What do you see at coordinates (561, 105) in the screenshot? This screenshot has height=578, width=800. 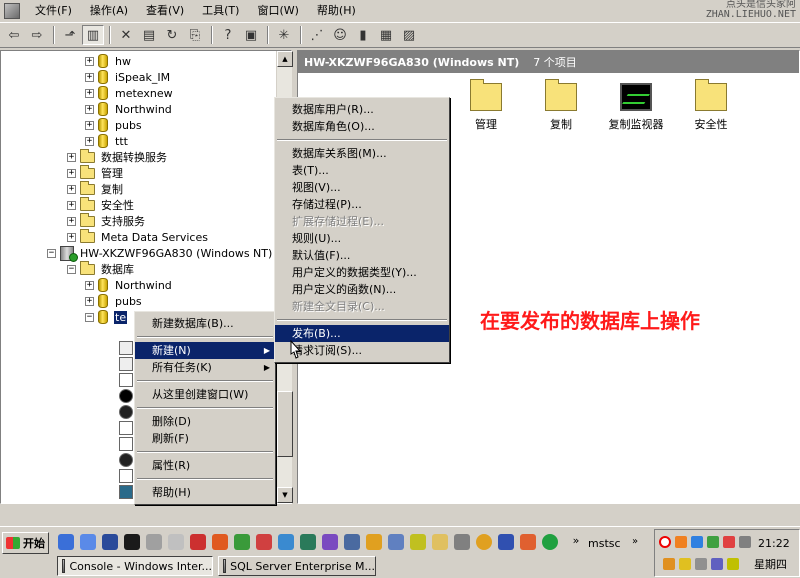 I see `item-replication: 复制` at bounding box center [561, 105].